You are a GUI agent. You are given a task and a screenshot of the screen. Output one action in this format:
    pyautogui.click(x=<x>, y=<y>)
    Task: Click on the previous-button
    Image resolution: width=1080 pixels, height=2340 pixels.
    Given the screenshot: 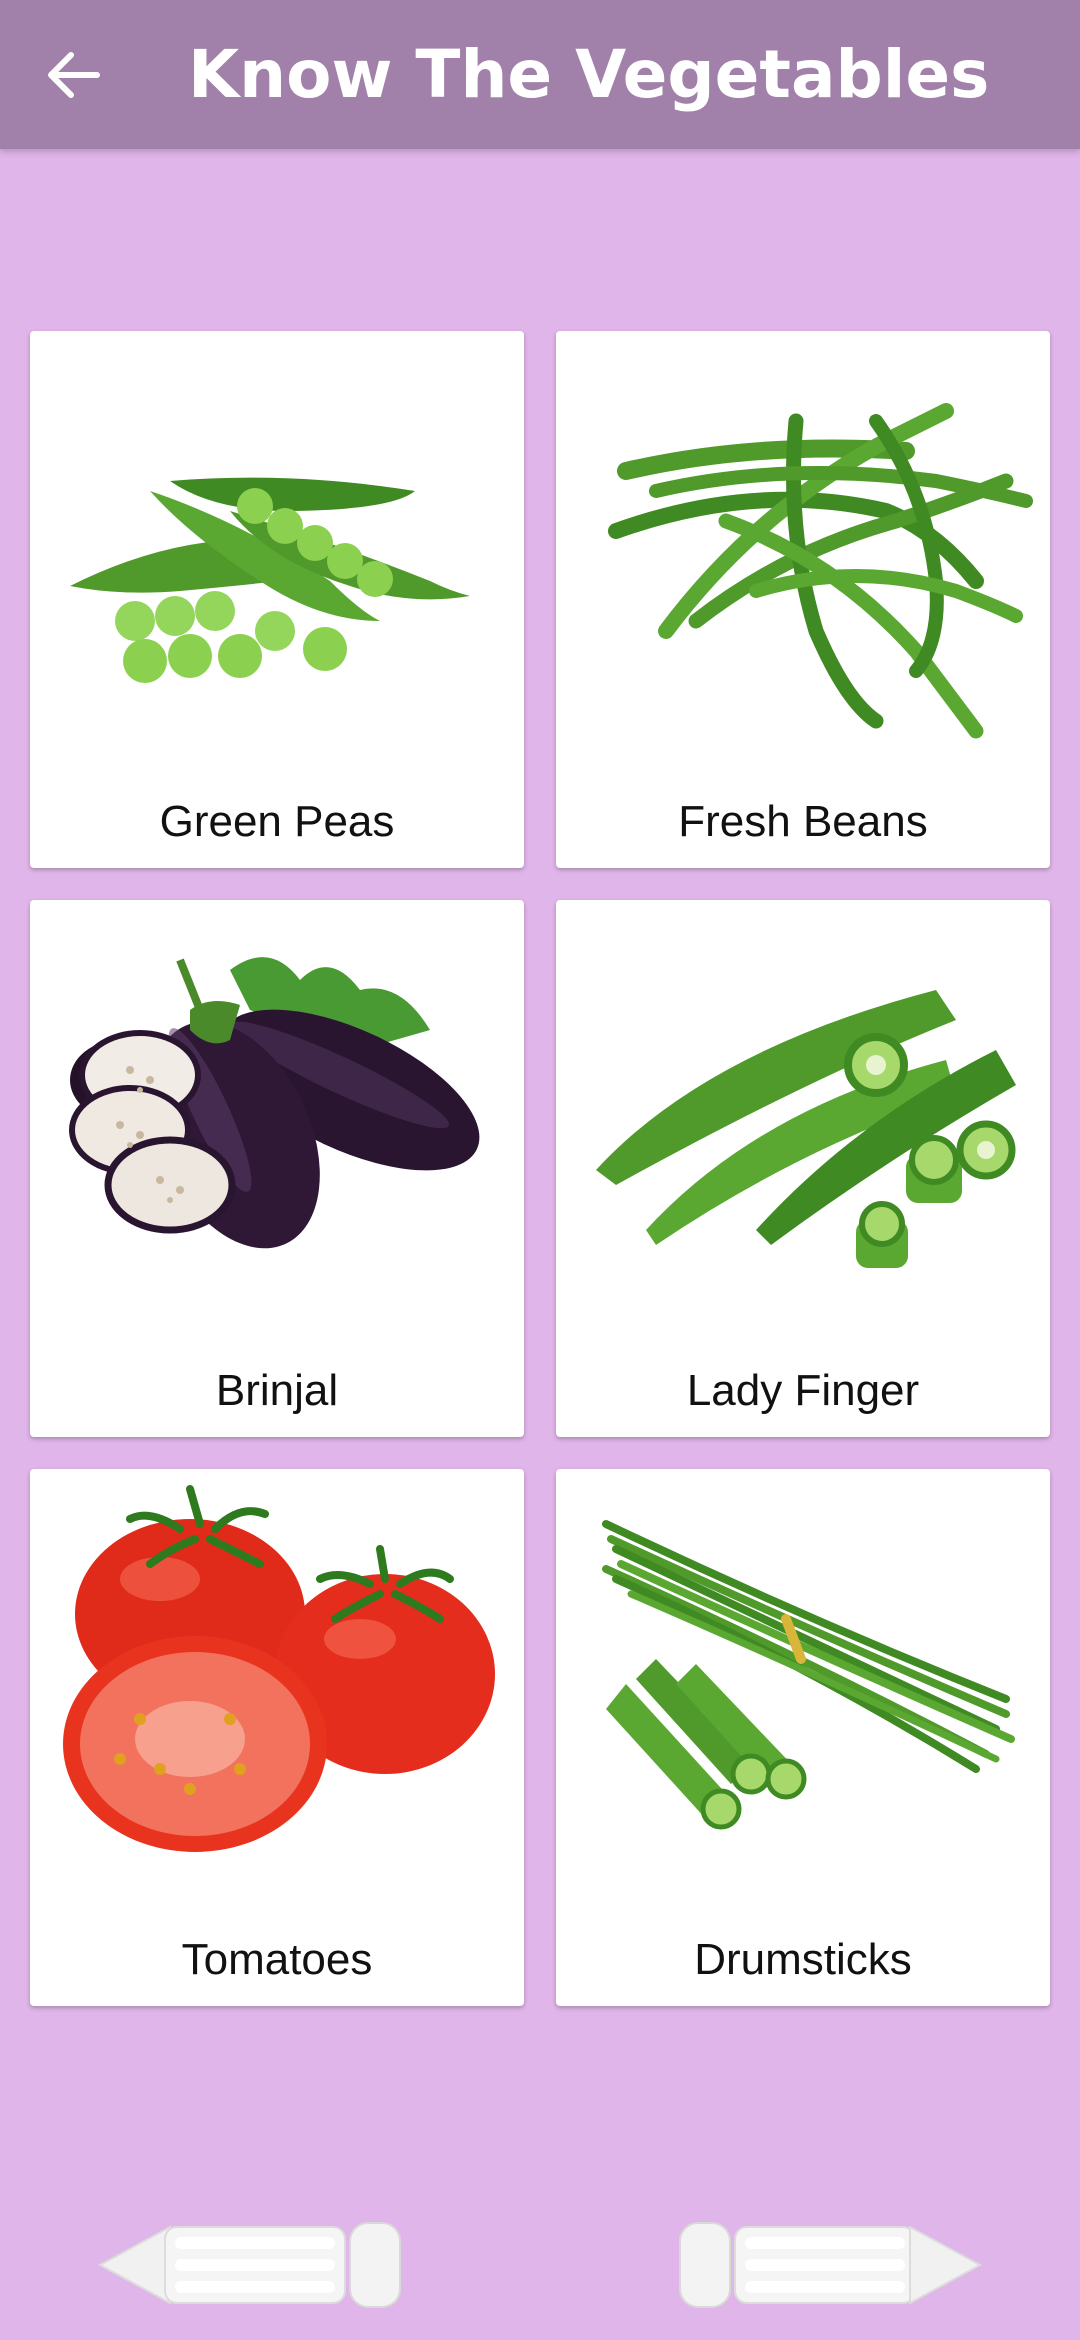 What is the action you would take?
    pyautogui.click(x=255, y=2265)
    